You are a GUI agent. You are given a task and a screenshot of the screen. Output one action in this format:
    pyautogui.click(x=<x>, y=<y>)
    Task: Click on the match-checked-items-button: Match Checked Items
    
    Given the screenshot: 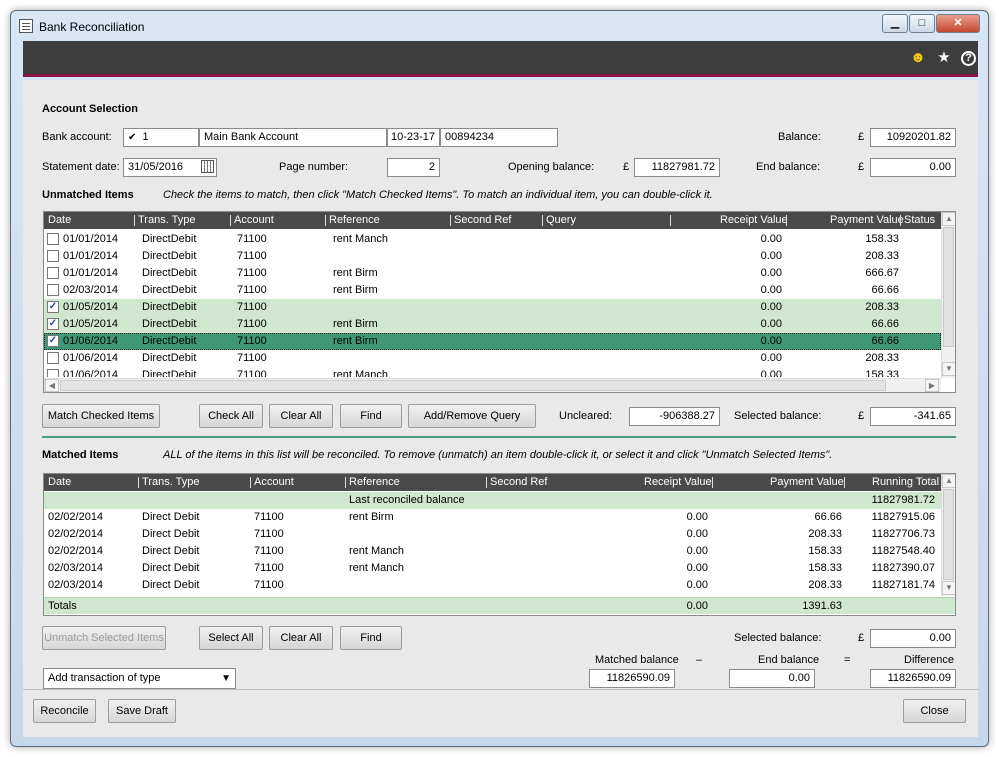 What is the action you would take?
    pyautogui.click(x=101, y=416)
    